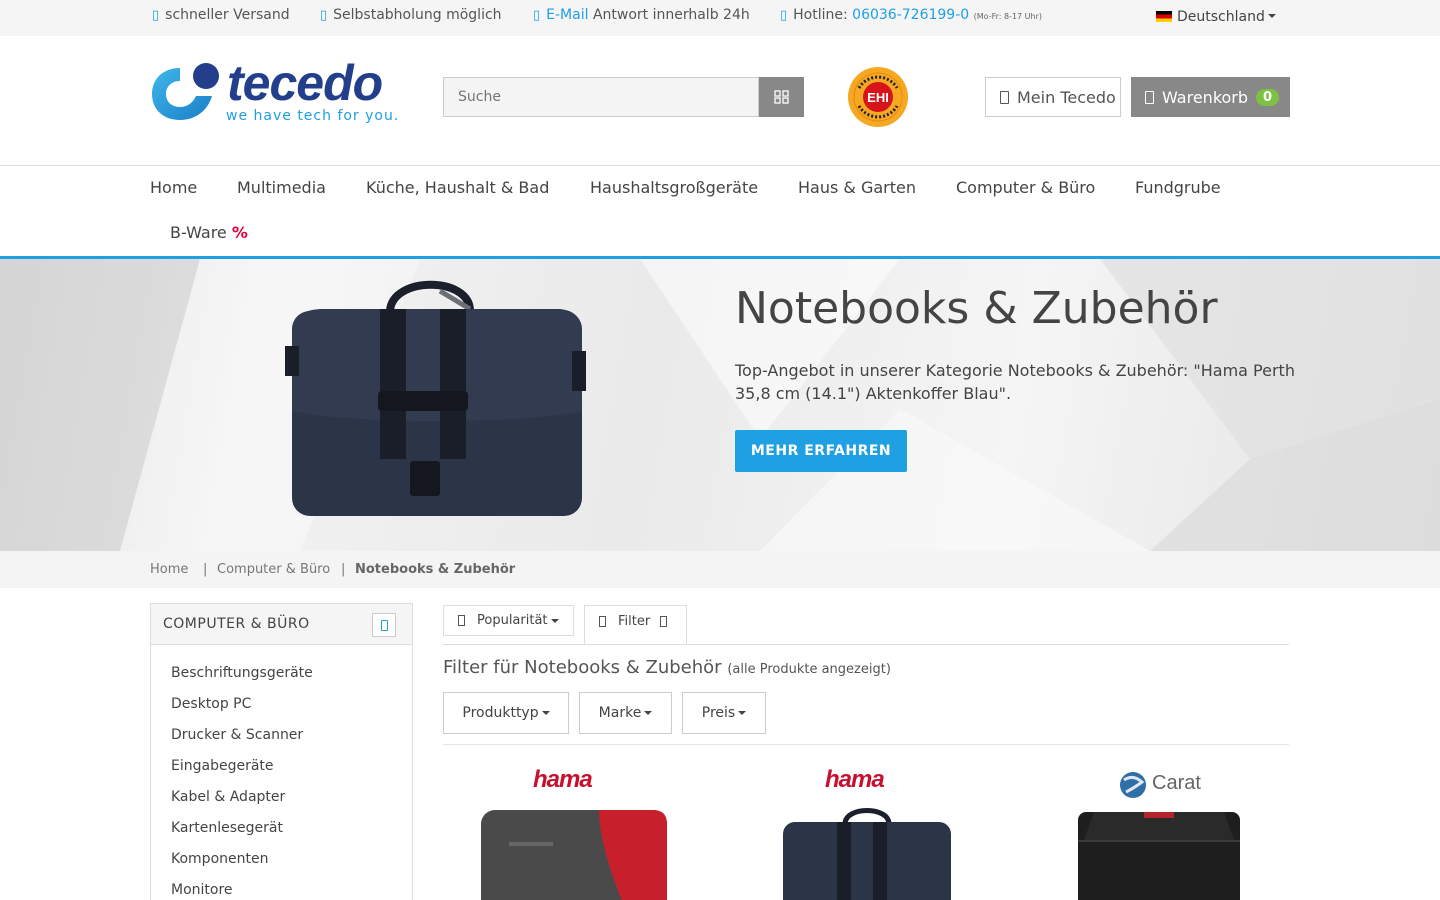 This screenshot has width=1440, height=900. I want to click on nav-divider, so click(720, 165).